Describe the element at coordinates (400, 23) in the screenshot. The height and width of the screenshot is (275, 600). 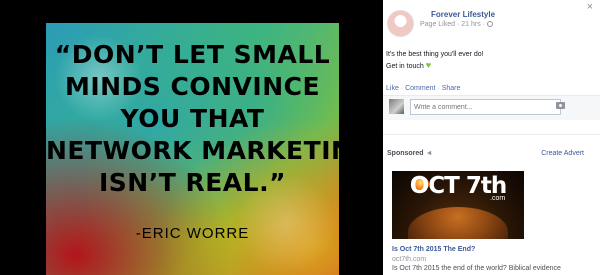
I see `page-avatar` at that location.